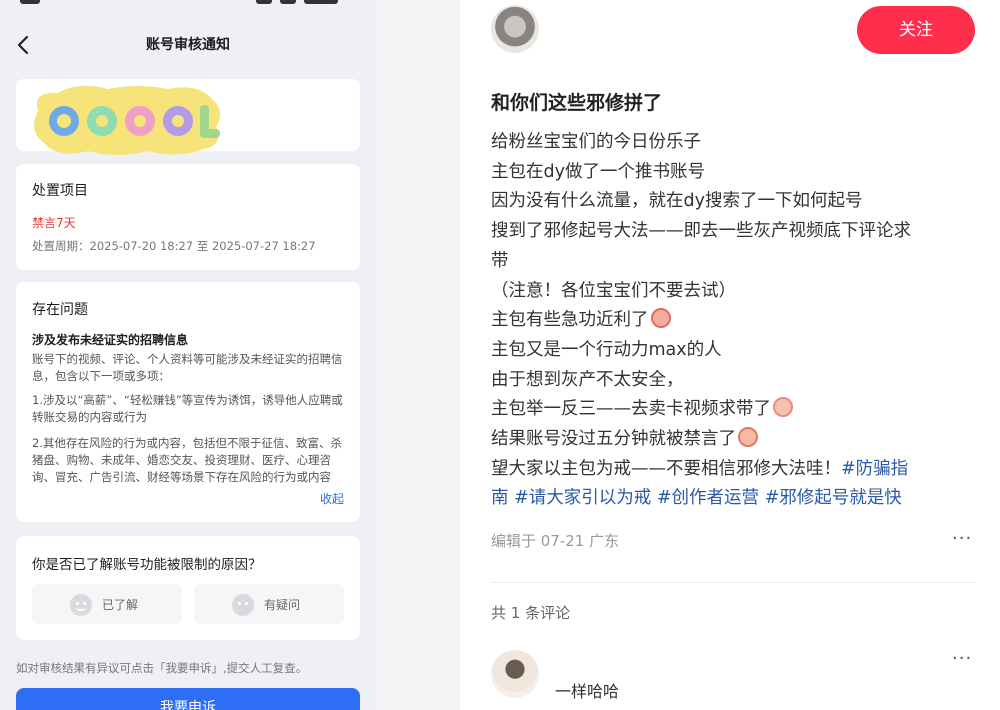  What do you see at coordinates (598, 171) in the screenshot?
I see `post-line: 主包在dy做了一个推书账号` at bounding box center [598, 171].